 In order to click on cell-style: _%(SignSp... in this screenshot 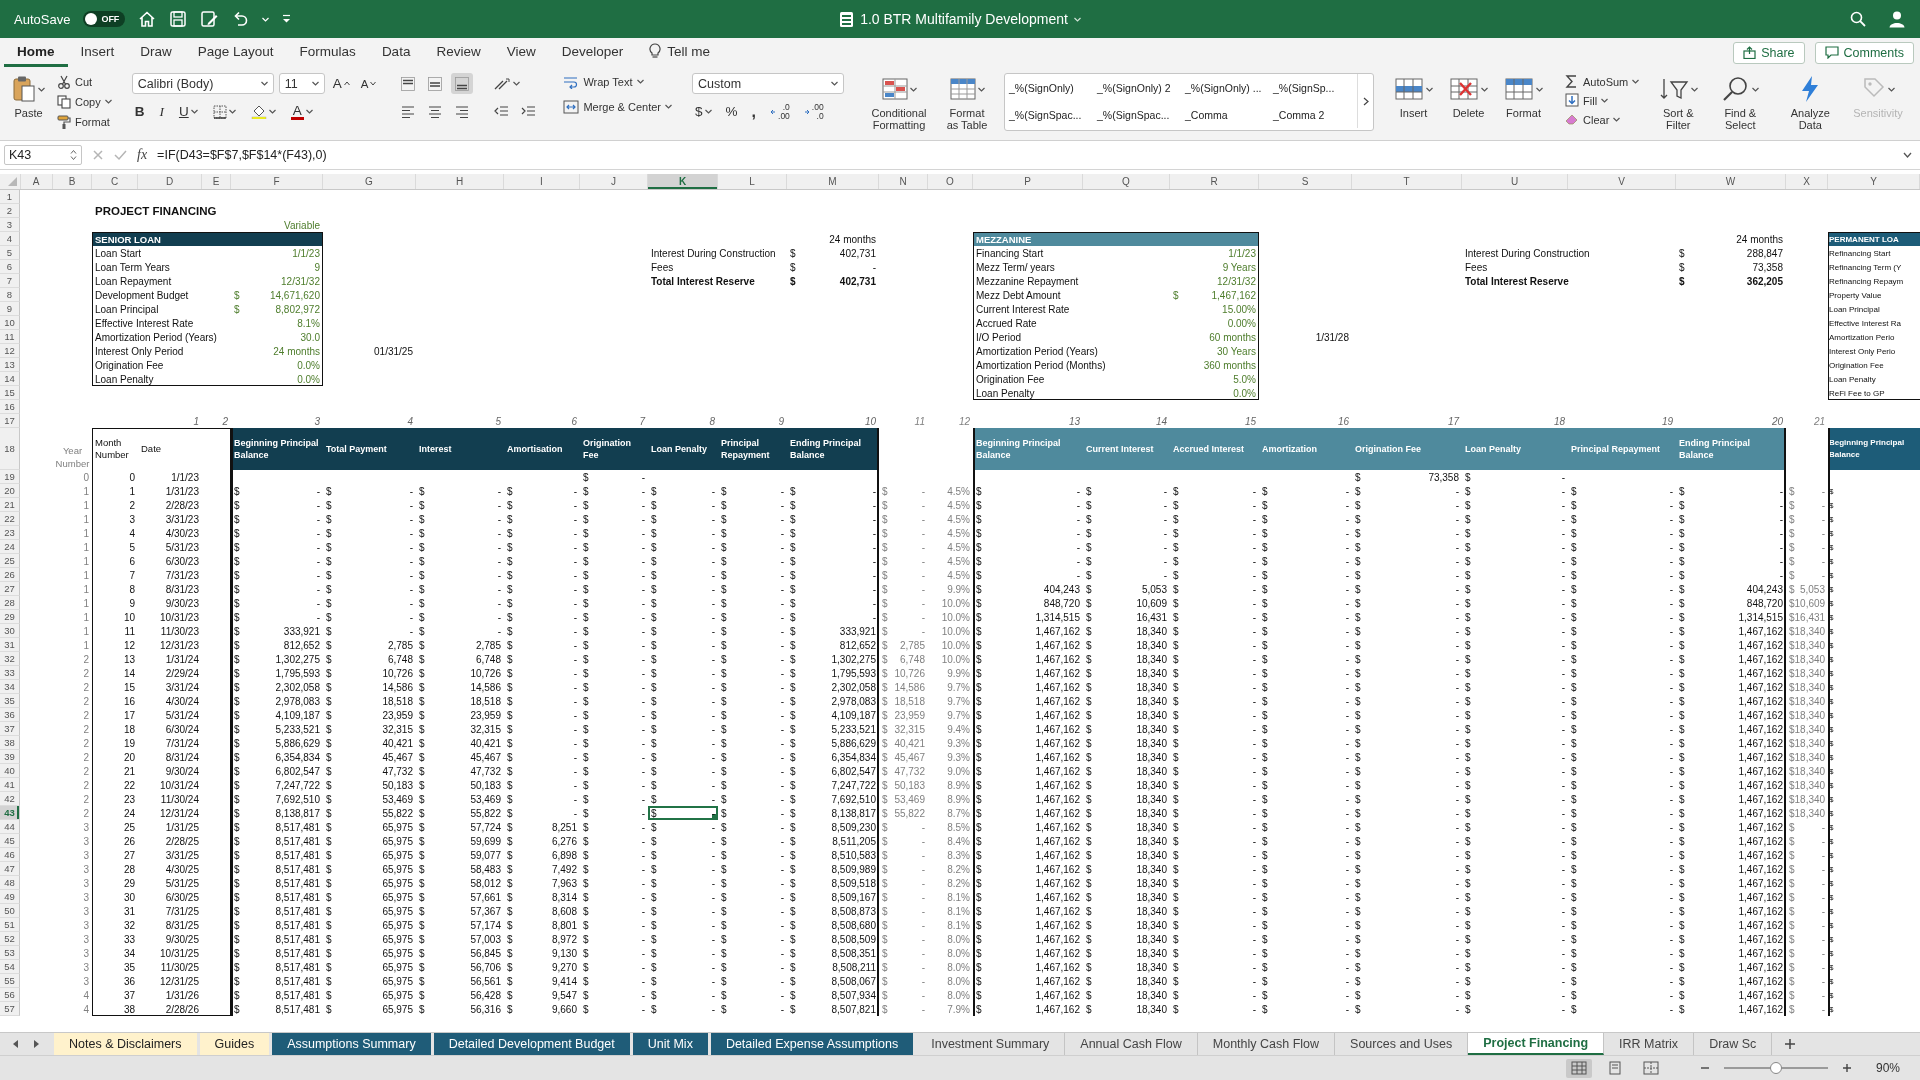, I will do `click(1313, 87)`.